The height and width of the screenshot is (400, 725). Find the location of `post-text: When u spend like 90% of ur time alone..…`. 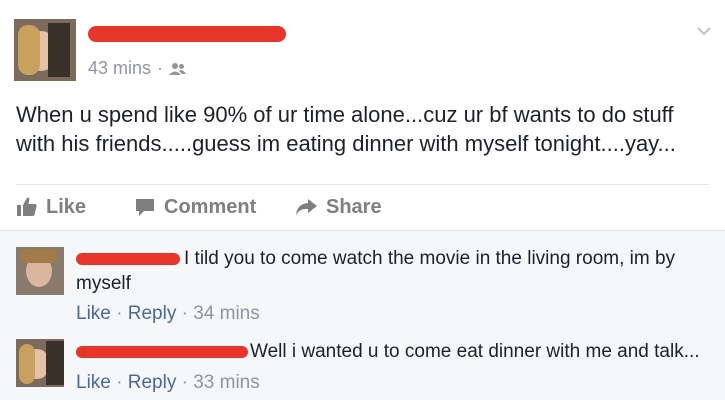

post-text: When u spend like 90% of ur time alone..… is located at coordinates (346, 129).